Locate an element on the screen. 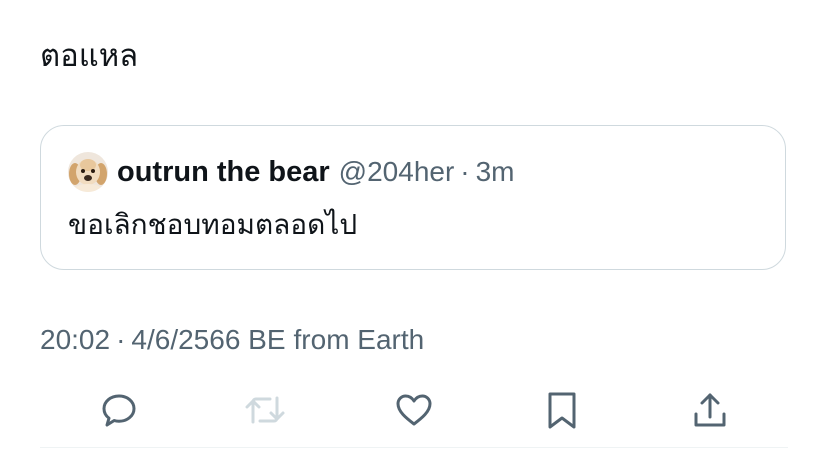  bookmark-icon is located at coordinates (562, 410).